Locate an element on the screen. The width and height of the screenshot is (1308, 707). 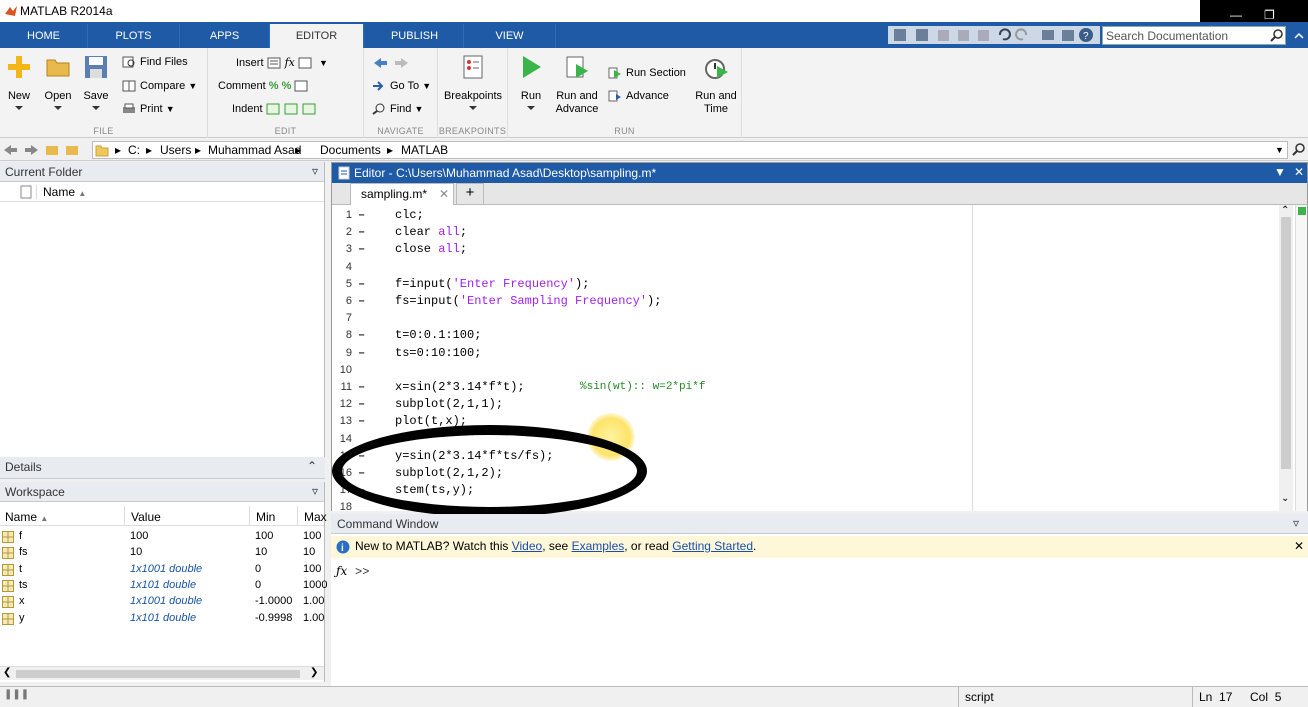
getting-started-link: Getting Started is located at coordinates (712, 546).